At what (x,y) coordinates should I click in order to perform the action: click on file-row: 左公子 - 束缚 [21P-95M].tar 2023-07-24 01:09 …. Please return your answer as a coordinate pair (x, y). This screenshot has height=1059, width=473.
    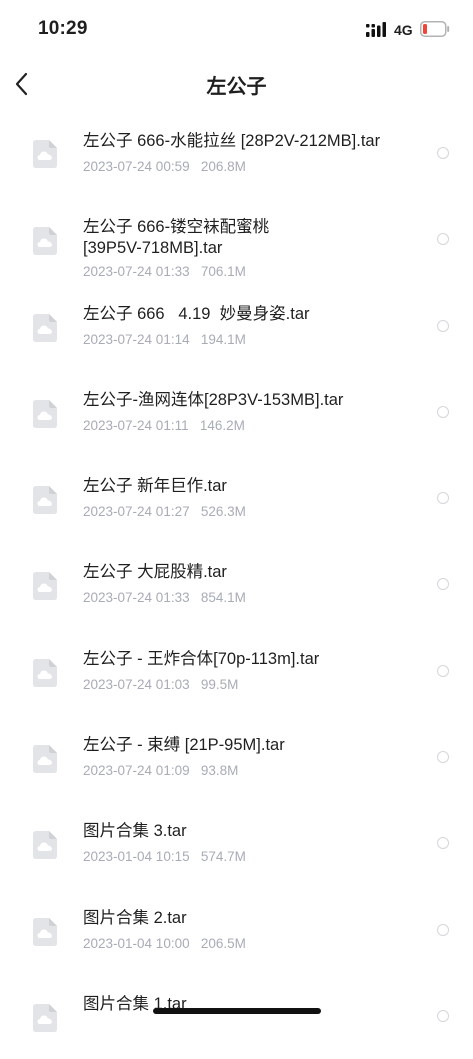
    Looking at the image, I should click on (236, 757).